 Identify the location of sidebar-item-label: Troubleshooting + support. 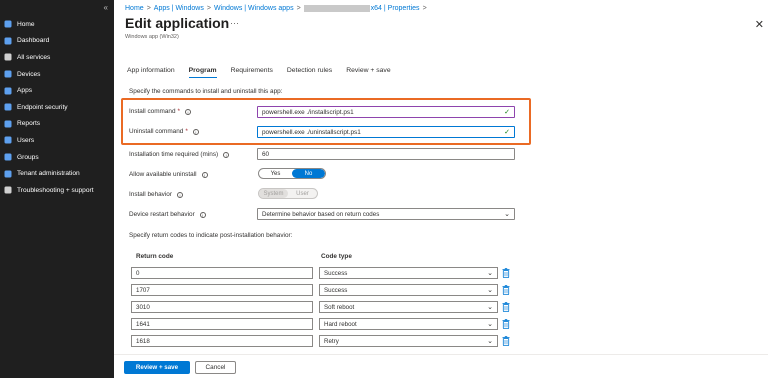
(55, 190).